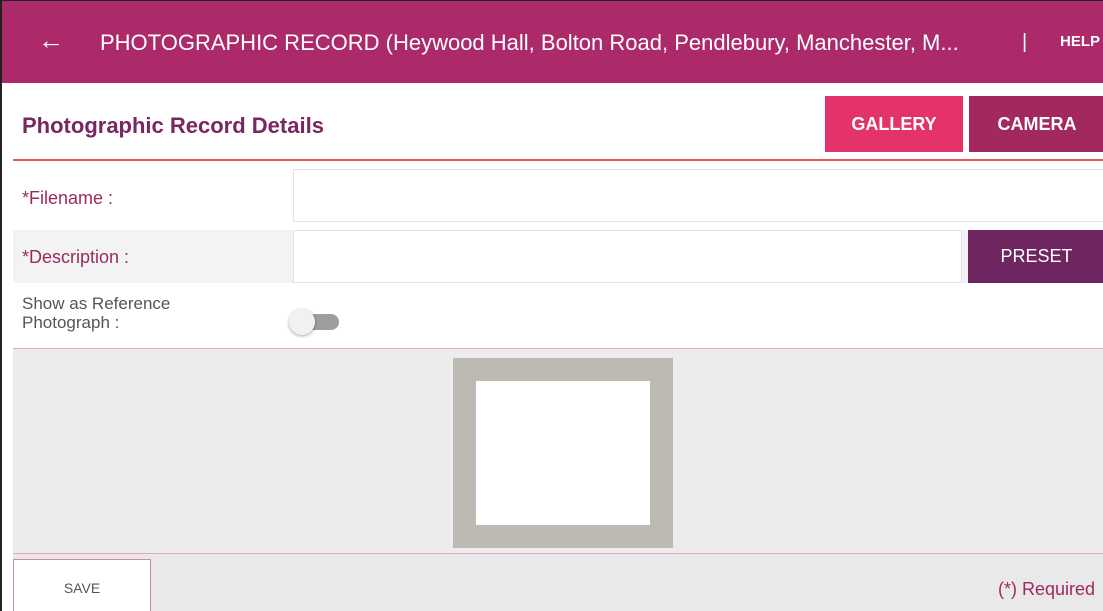  I want to click on photo-placeholder-image, so click(563, 453).